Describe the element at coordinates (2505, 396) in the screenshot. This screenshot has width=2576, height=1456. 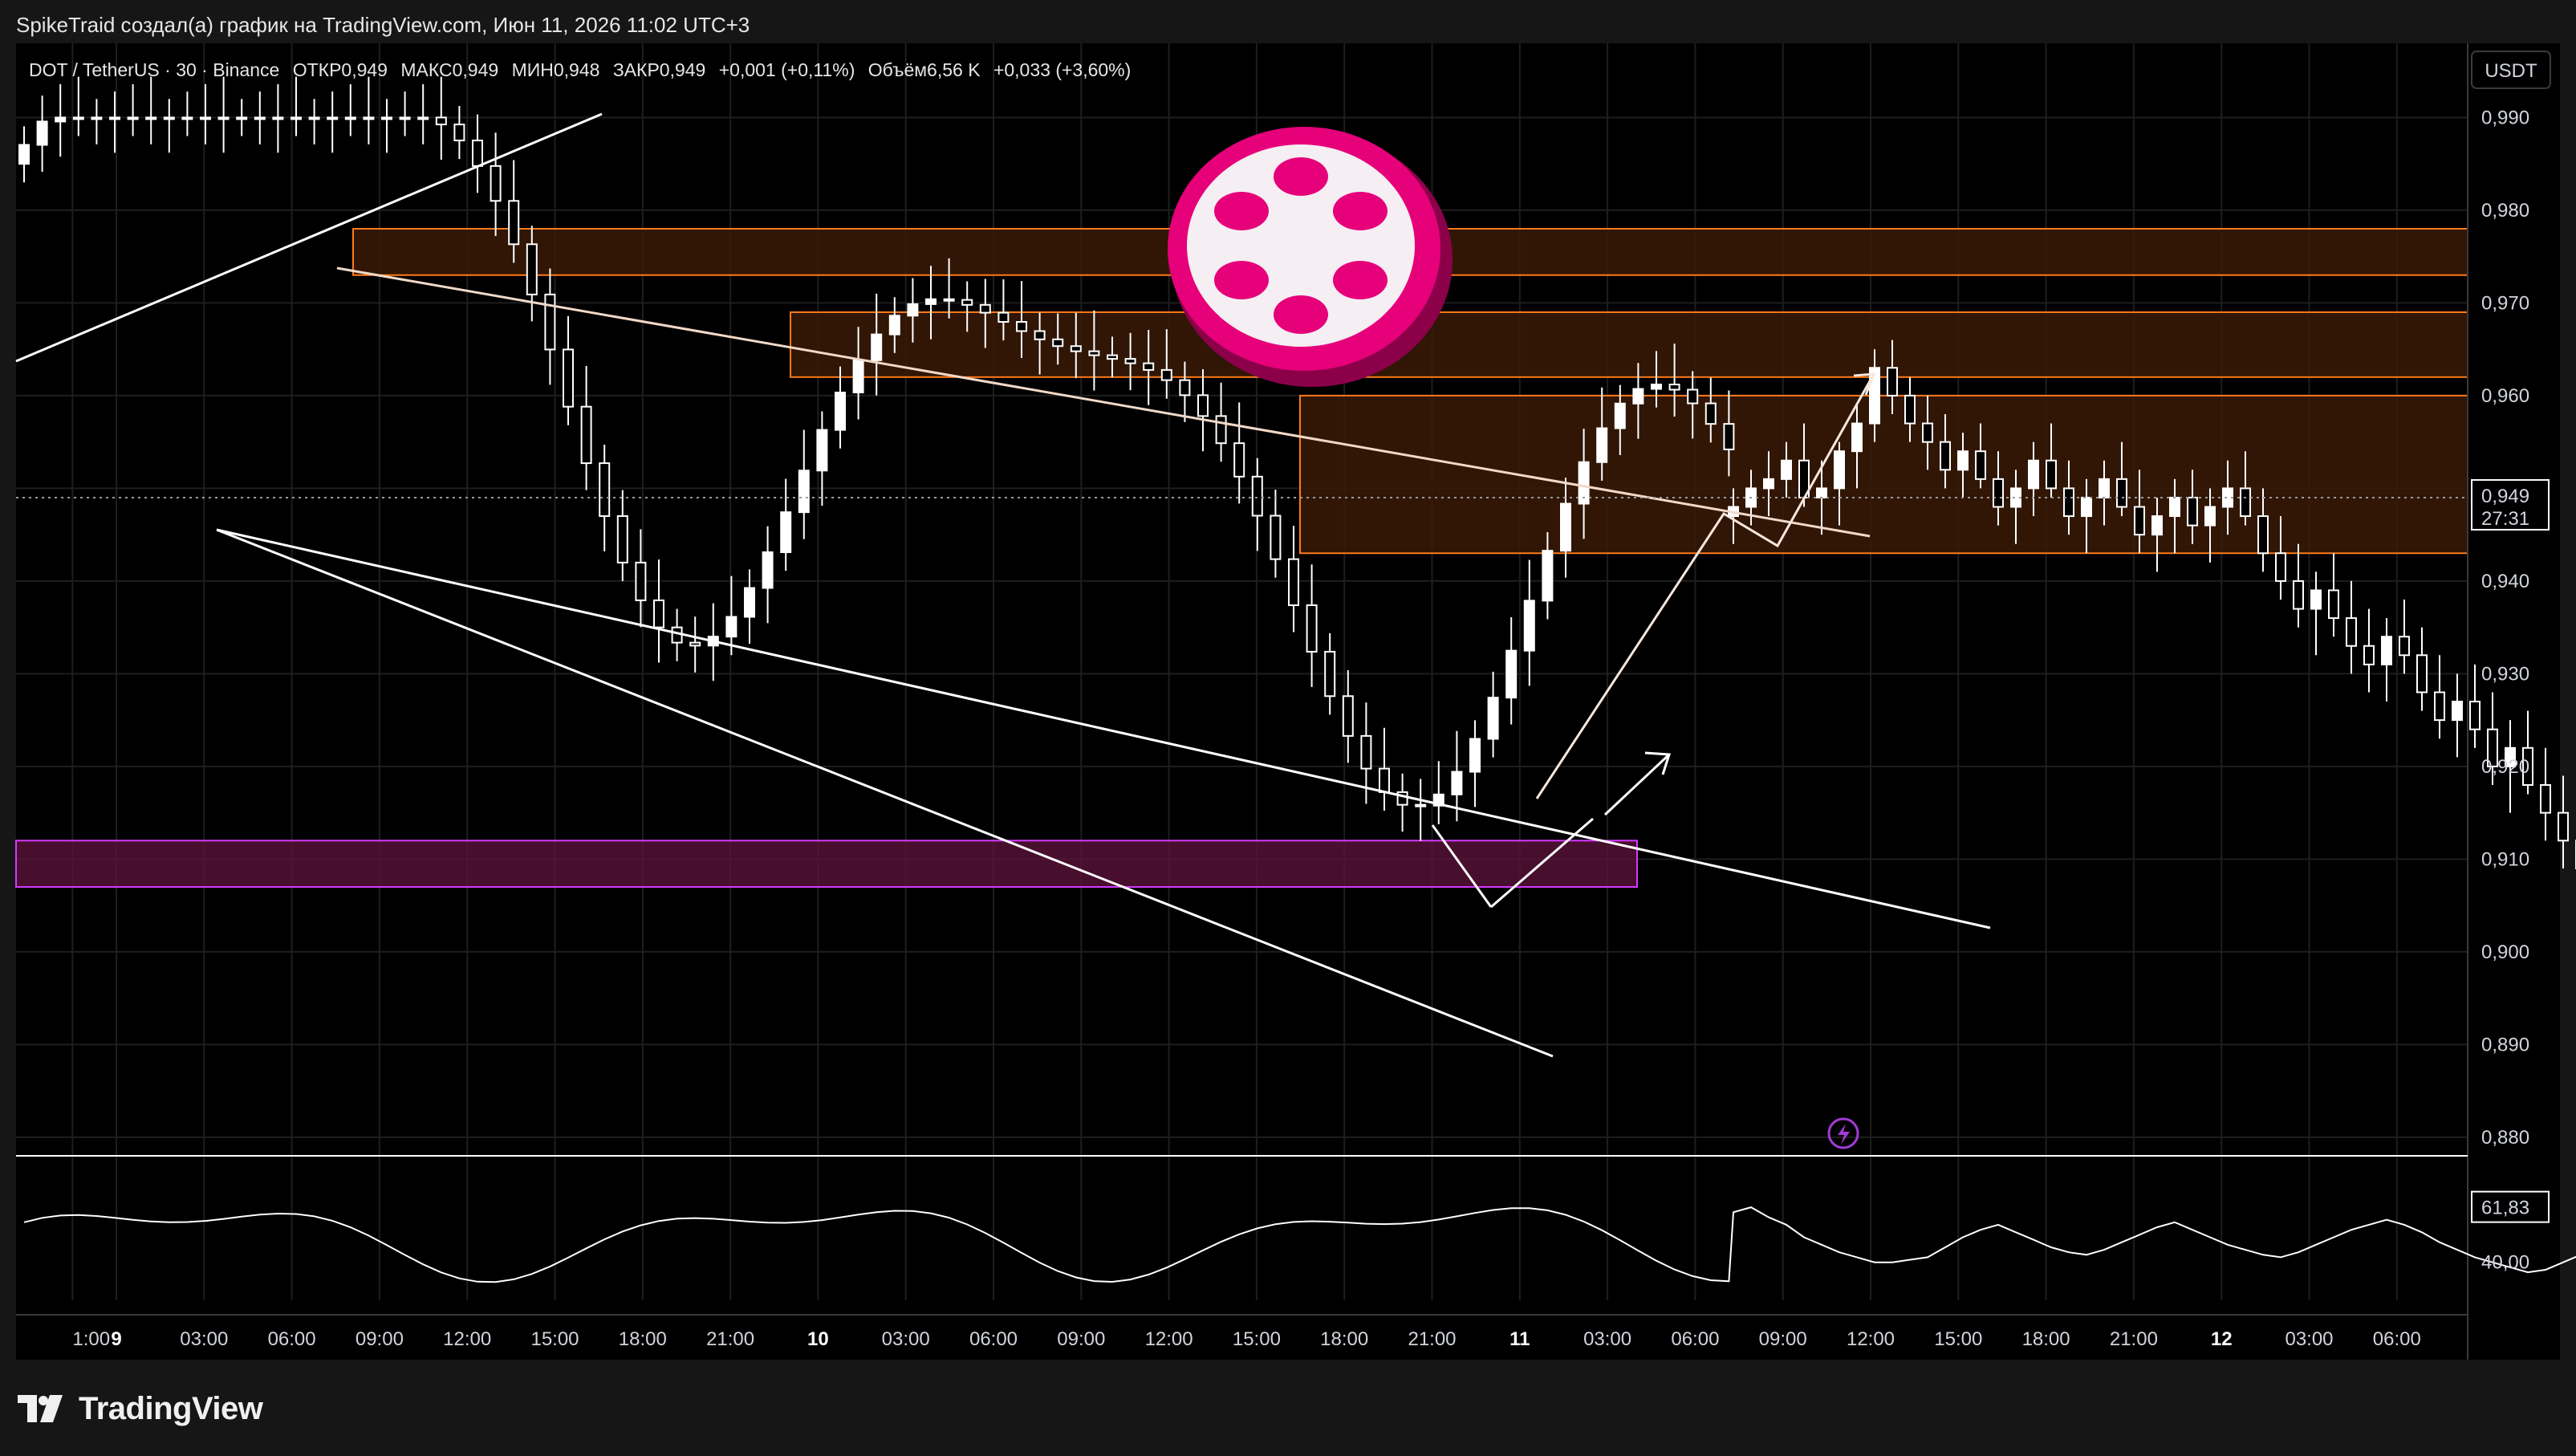
I see `price-tick-label: 0,960` at that location.